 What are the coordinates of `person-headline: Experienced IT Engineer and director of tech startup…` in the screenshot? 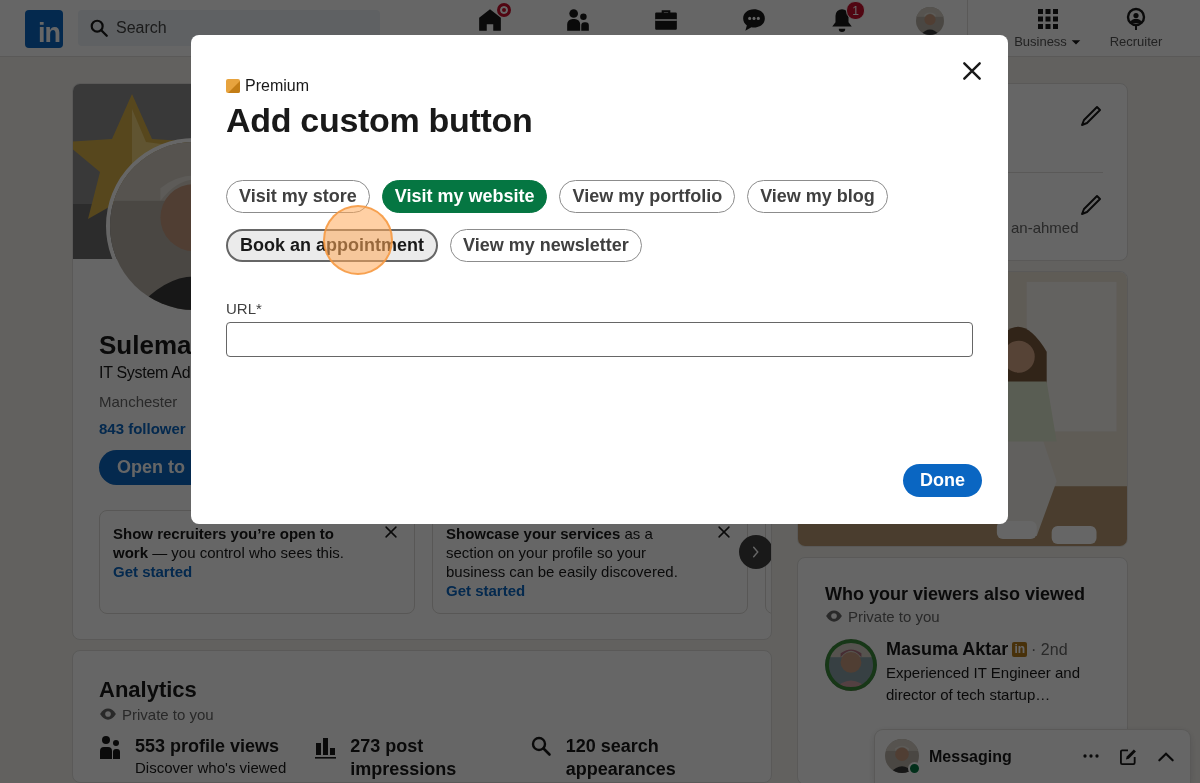 It's located at (984, 684).